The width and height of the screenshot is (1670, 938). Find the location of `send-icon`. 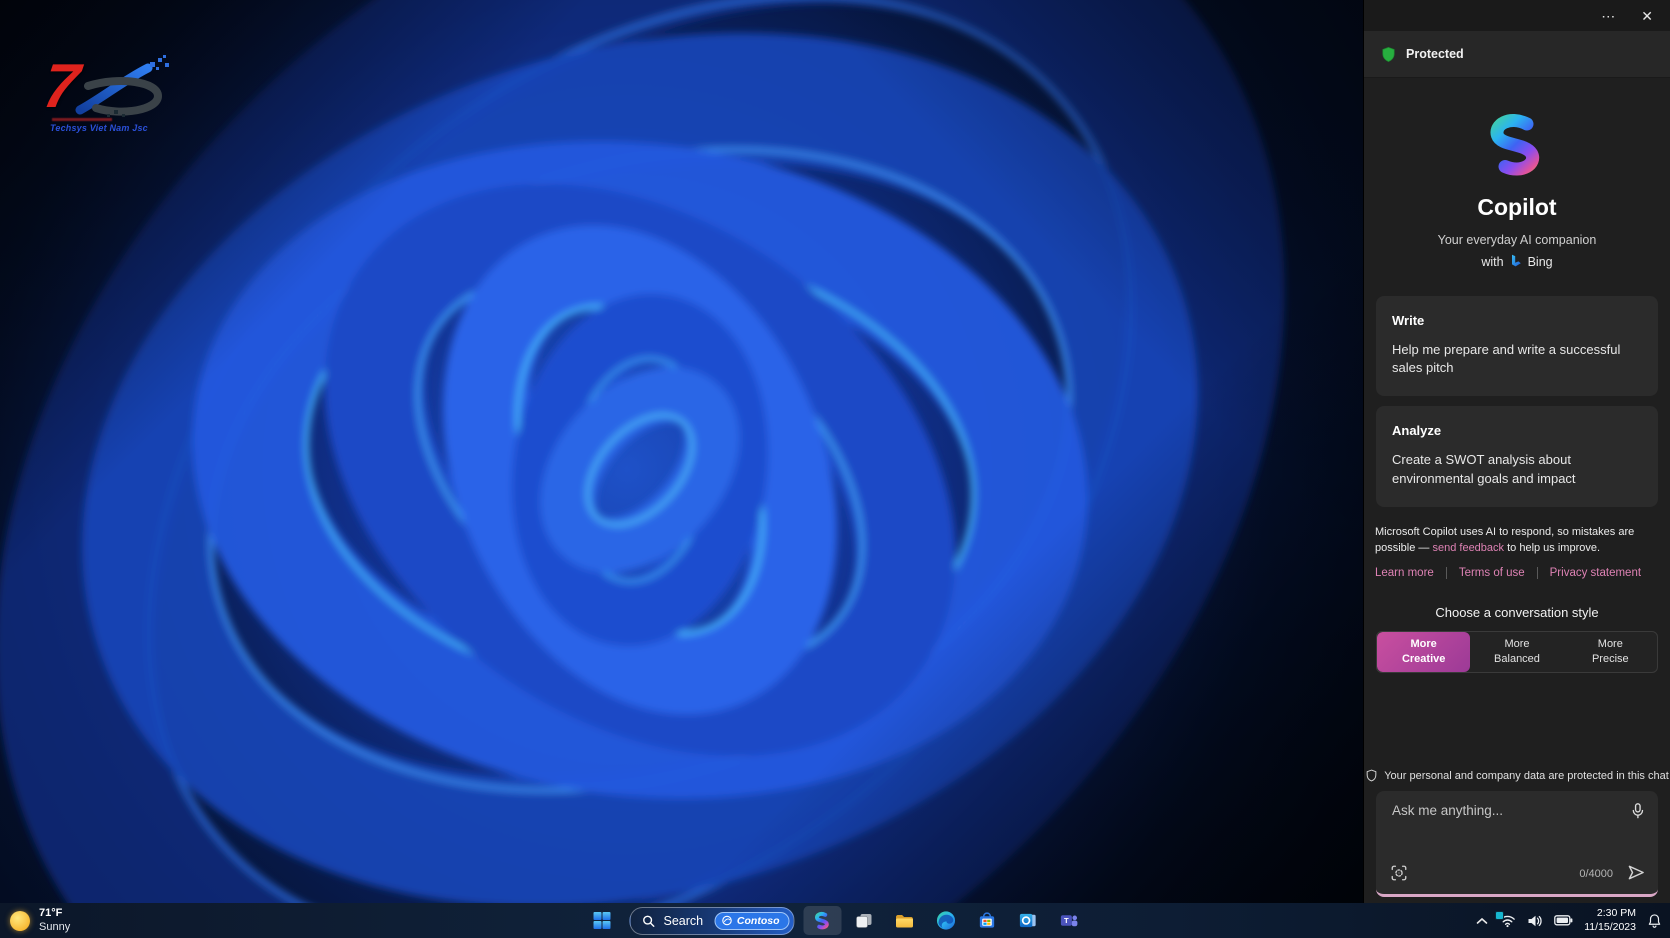

send-icon is located at coordinates (1636, 872).